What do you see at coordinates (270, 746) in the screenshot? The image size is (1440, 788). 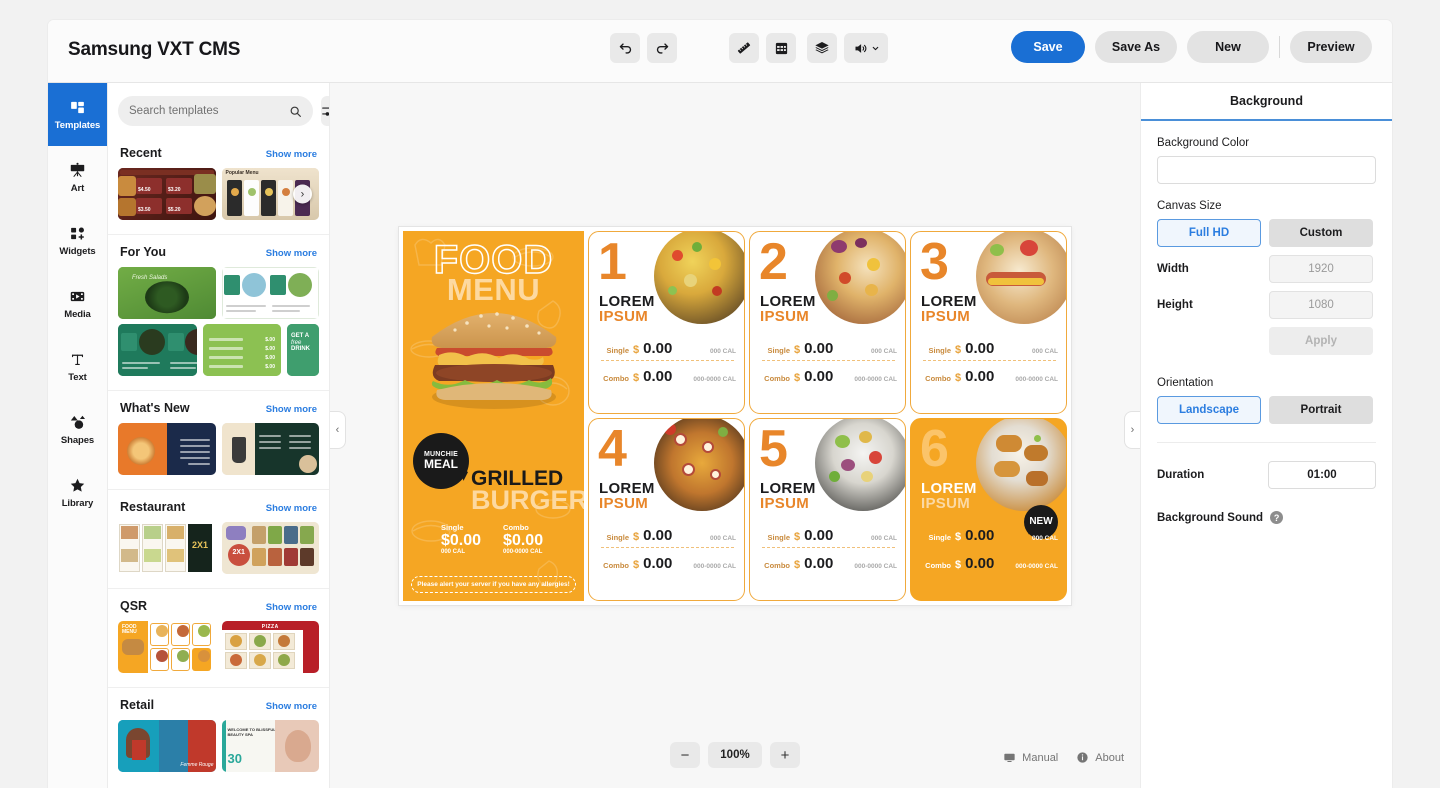 I see `template-thumbnail: WELCOME TO BLISSFUL BEAUTY SPA 30` at bounding box center [270, 746].